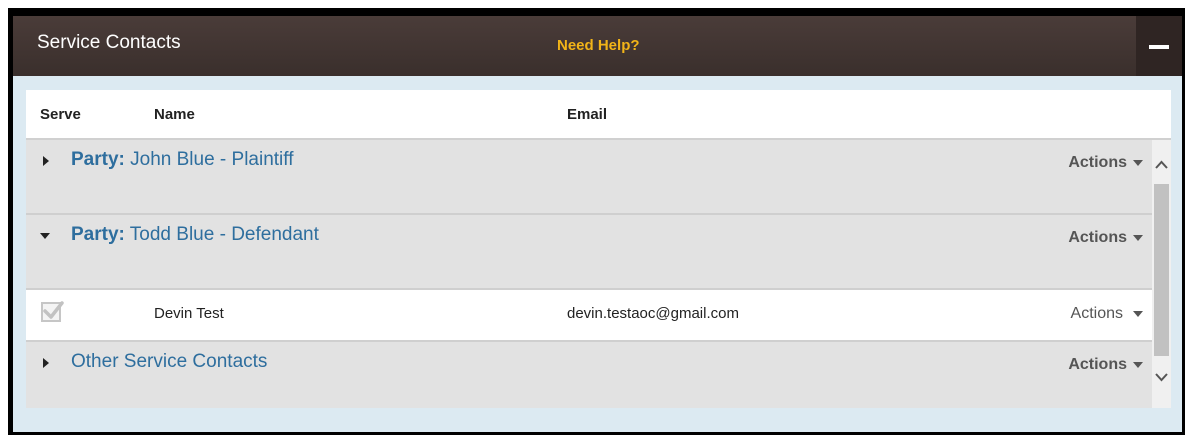  I want to click on serve-checkbox, so click(52, 311).